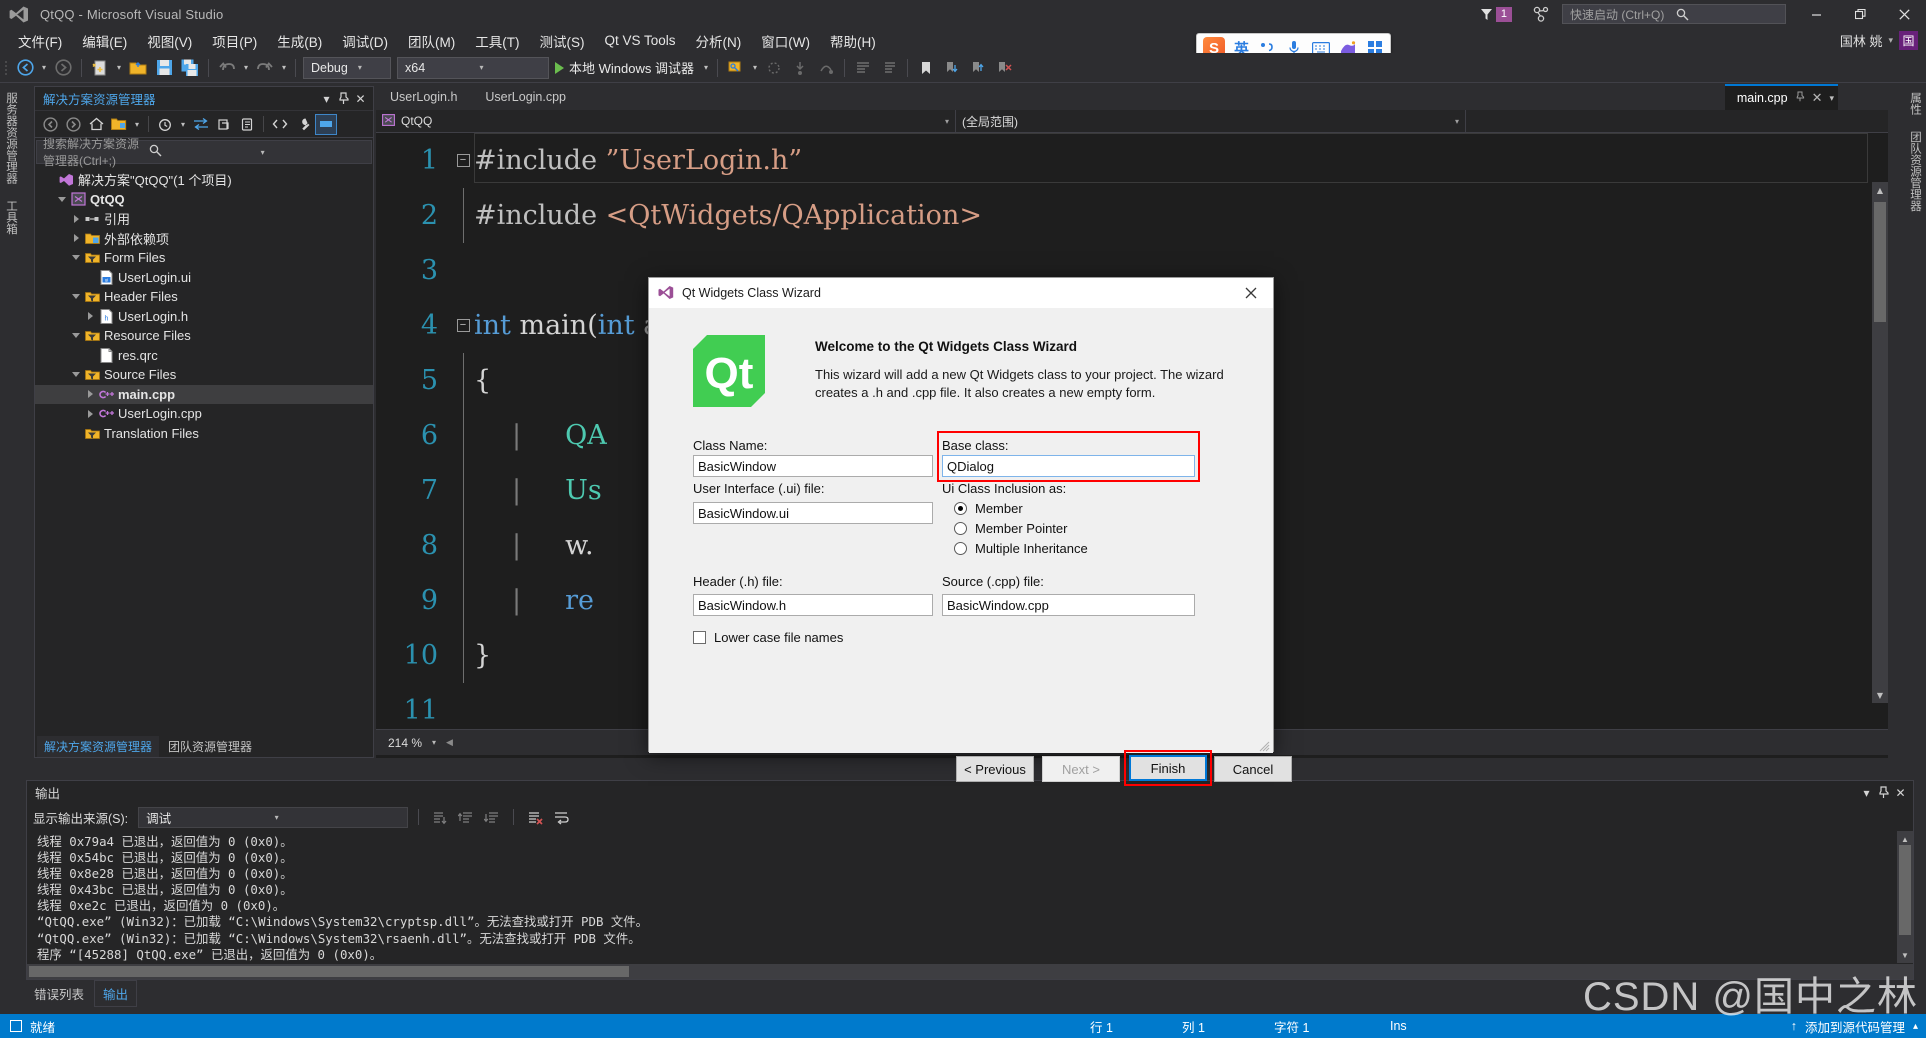  I want to click on source-file-input: BasicWindow.cpp, so click(1068, 605).